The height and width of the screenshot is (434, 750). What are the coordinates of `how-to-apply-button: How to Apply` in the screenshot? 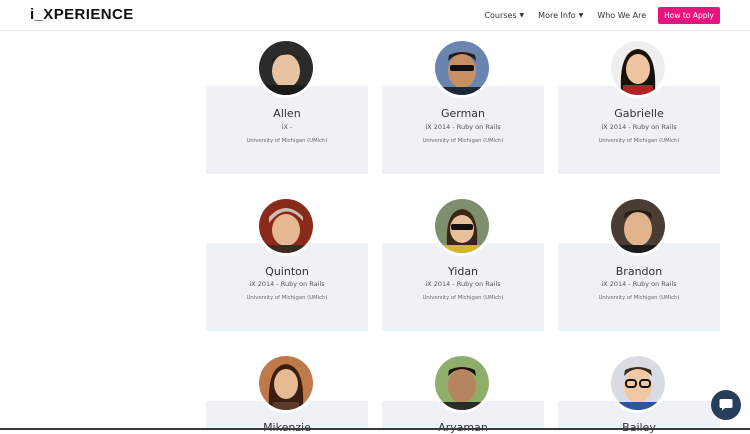 It's located at (689, 15).